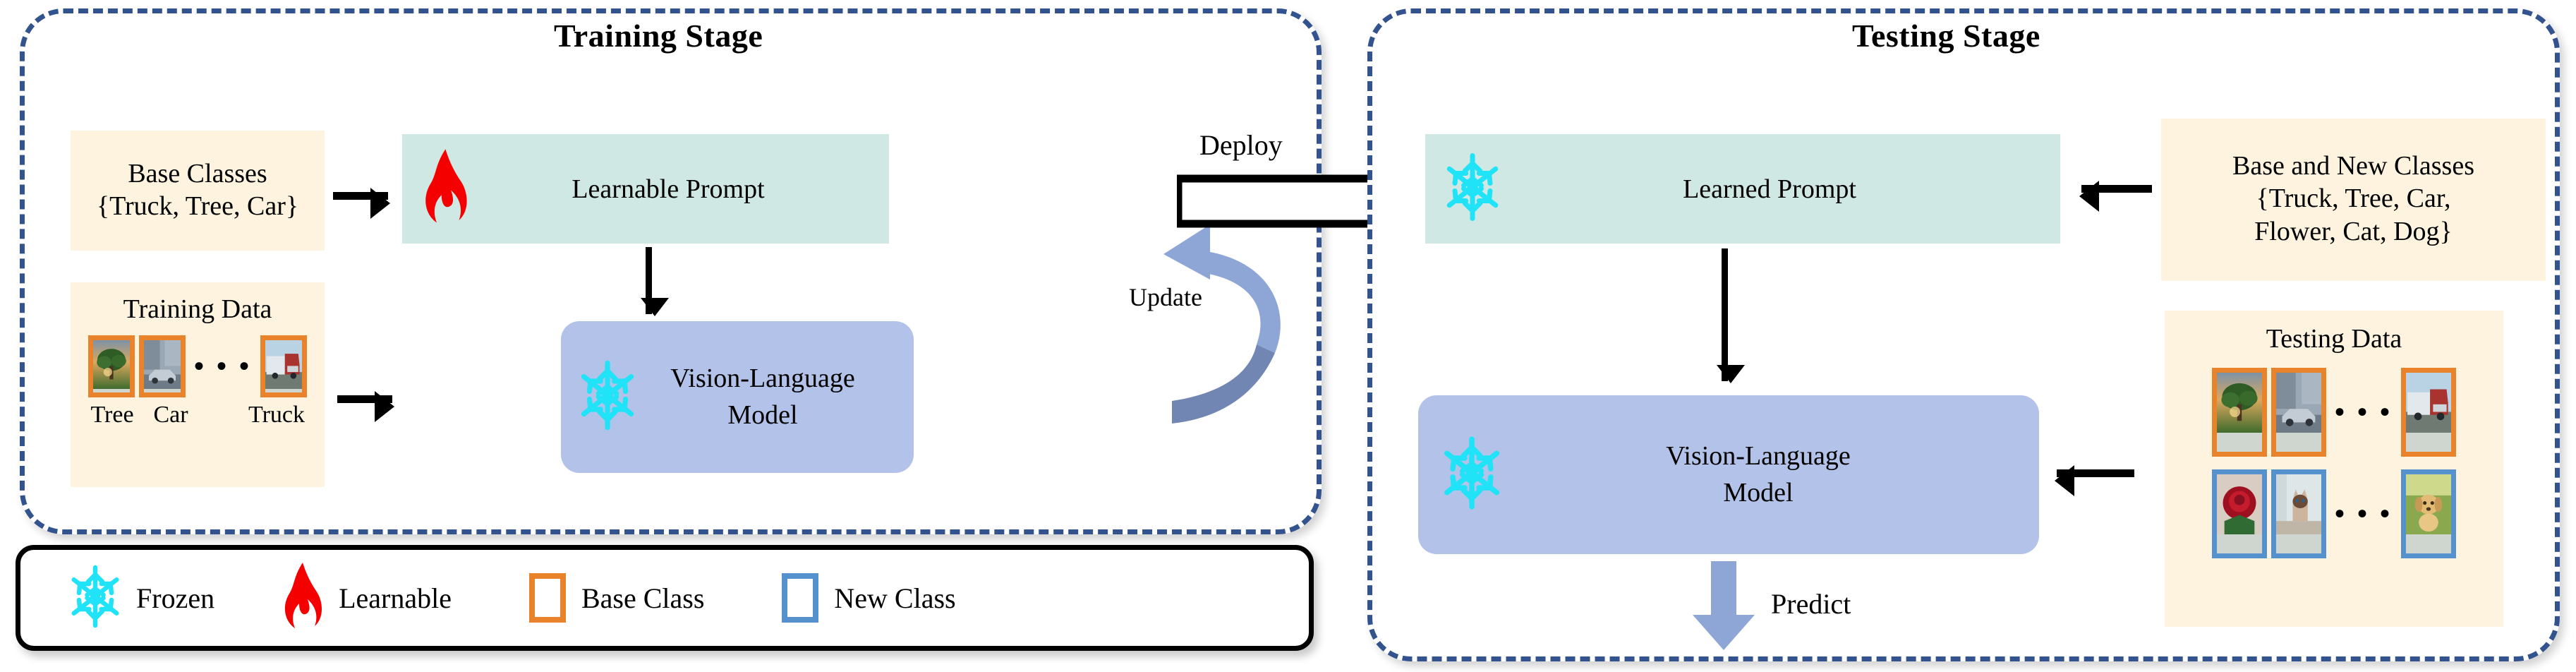  What do you see at coordinates (198, 415) in the screenshot?
I see `training-data-captions: Tree Car Truck` at bounding box center [198, 415].